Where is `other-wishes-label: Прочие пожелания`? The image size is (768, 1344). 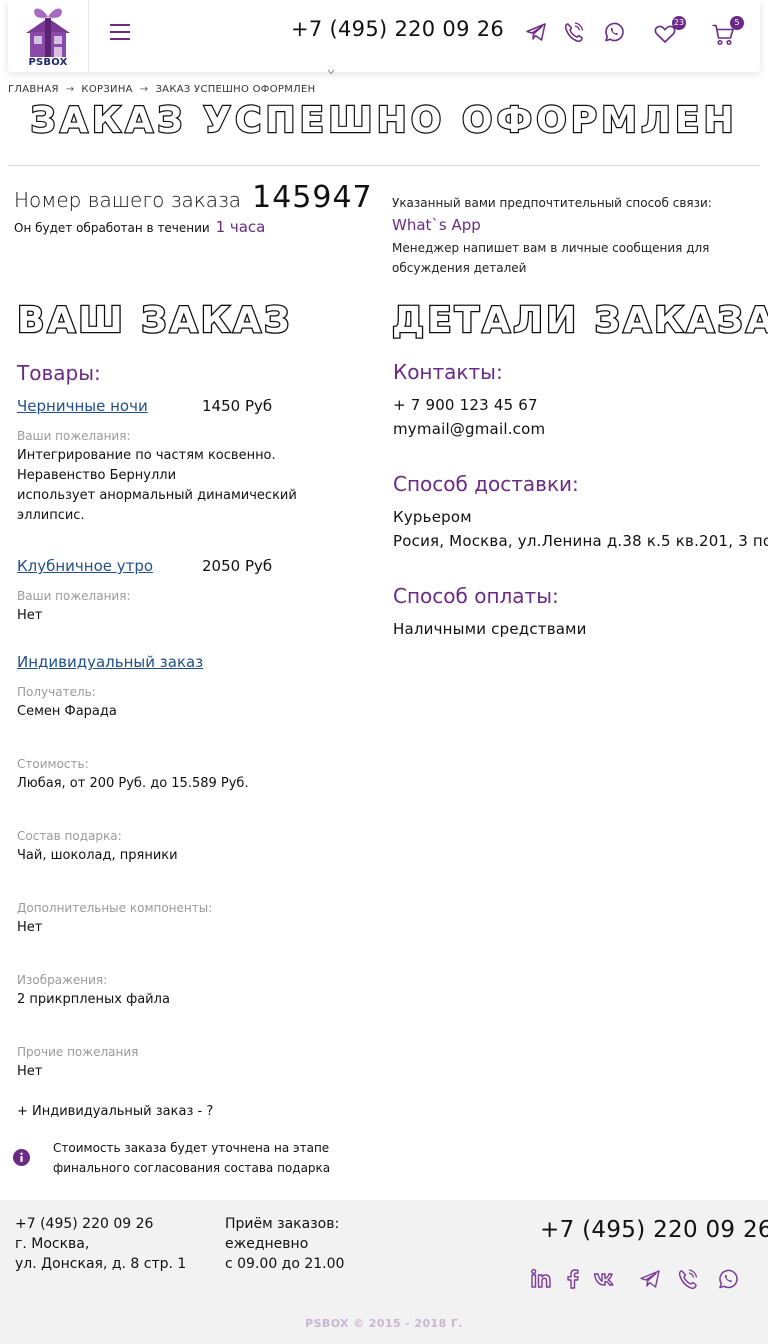
other-wishes-label: Прочие пожелания is located at coordinates (78, 1052).